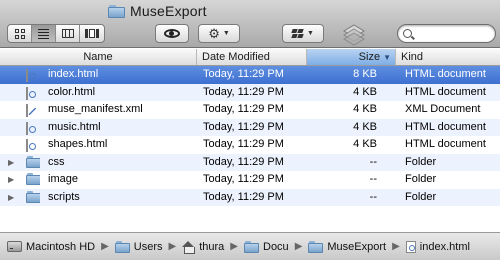  What do you see at coordinates (236, 57) in the screenshot?
I see `column-header-date-label: Date Modified` at bounding box center [236, 57].